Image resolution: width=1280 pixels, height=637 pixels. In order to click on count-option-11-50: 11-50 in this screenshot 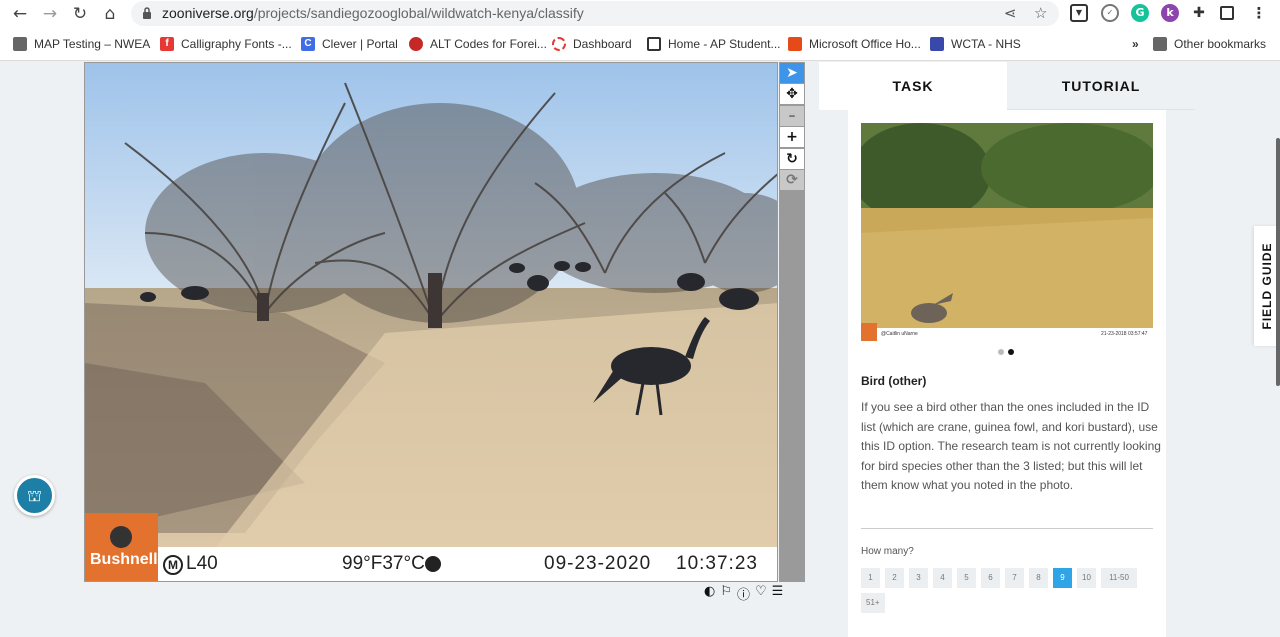, I will do `click(1119, 578)`.